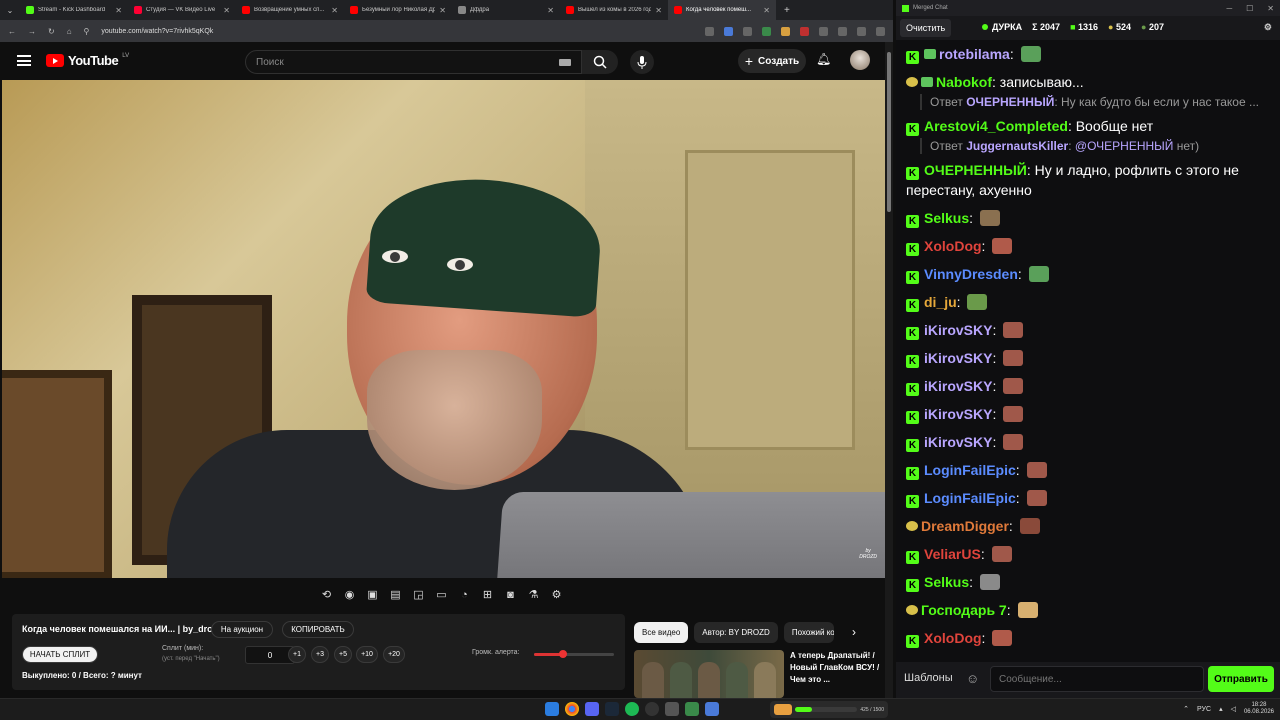 This screenshot has width=1280, height=720. I want to click on chat-username: VeliarUS, so click(952, 554).